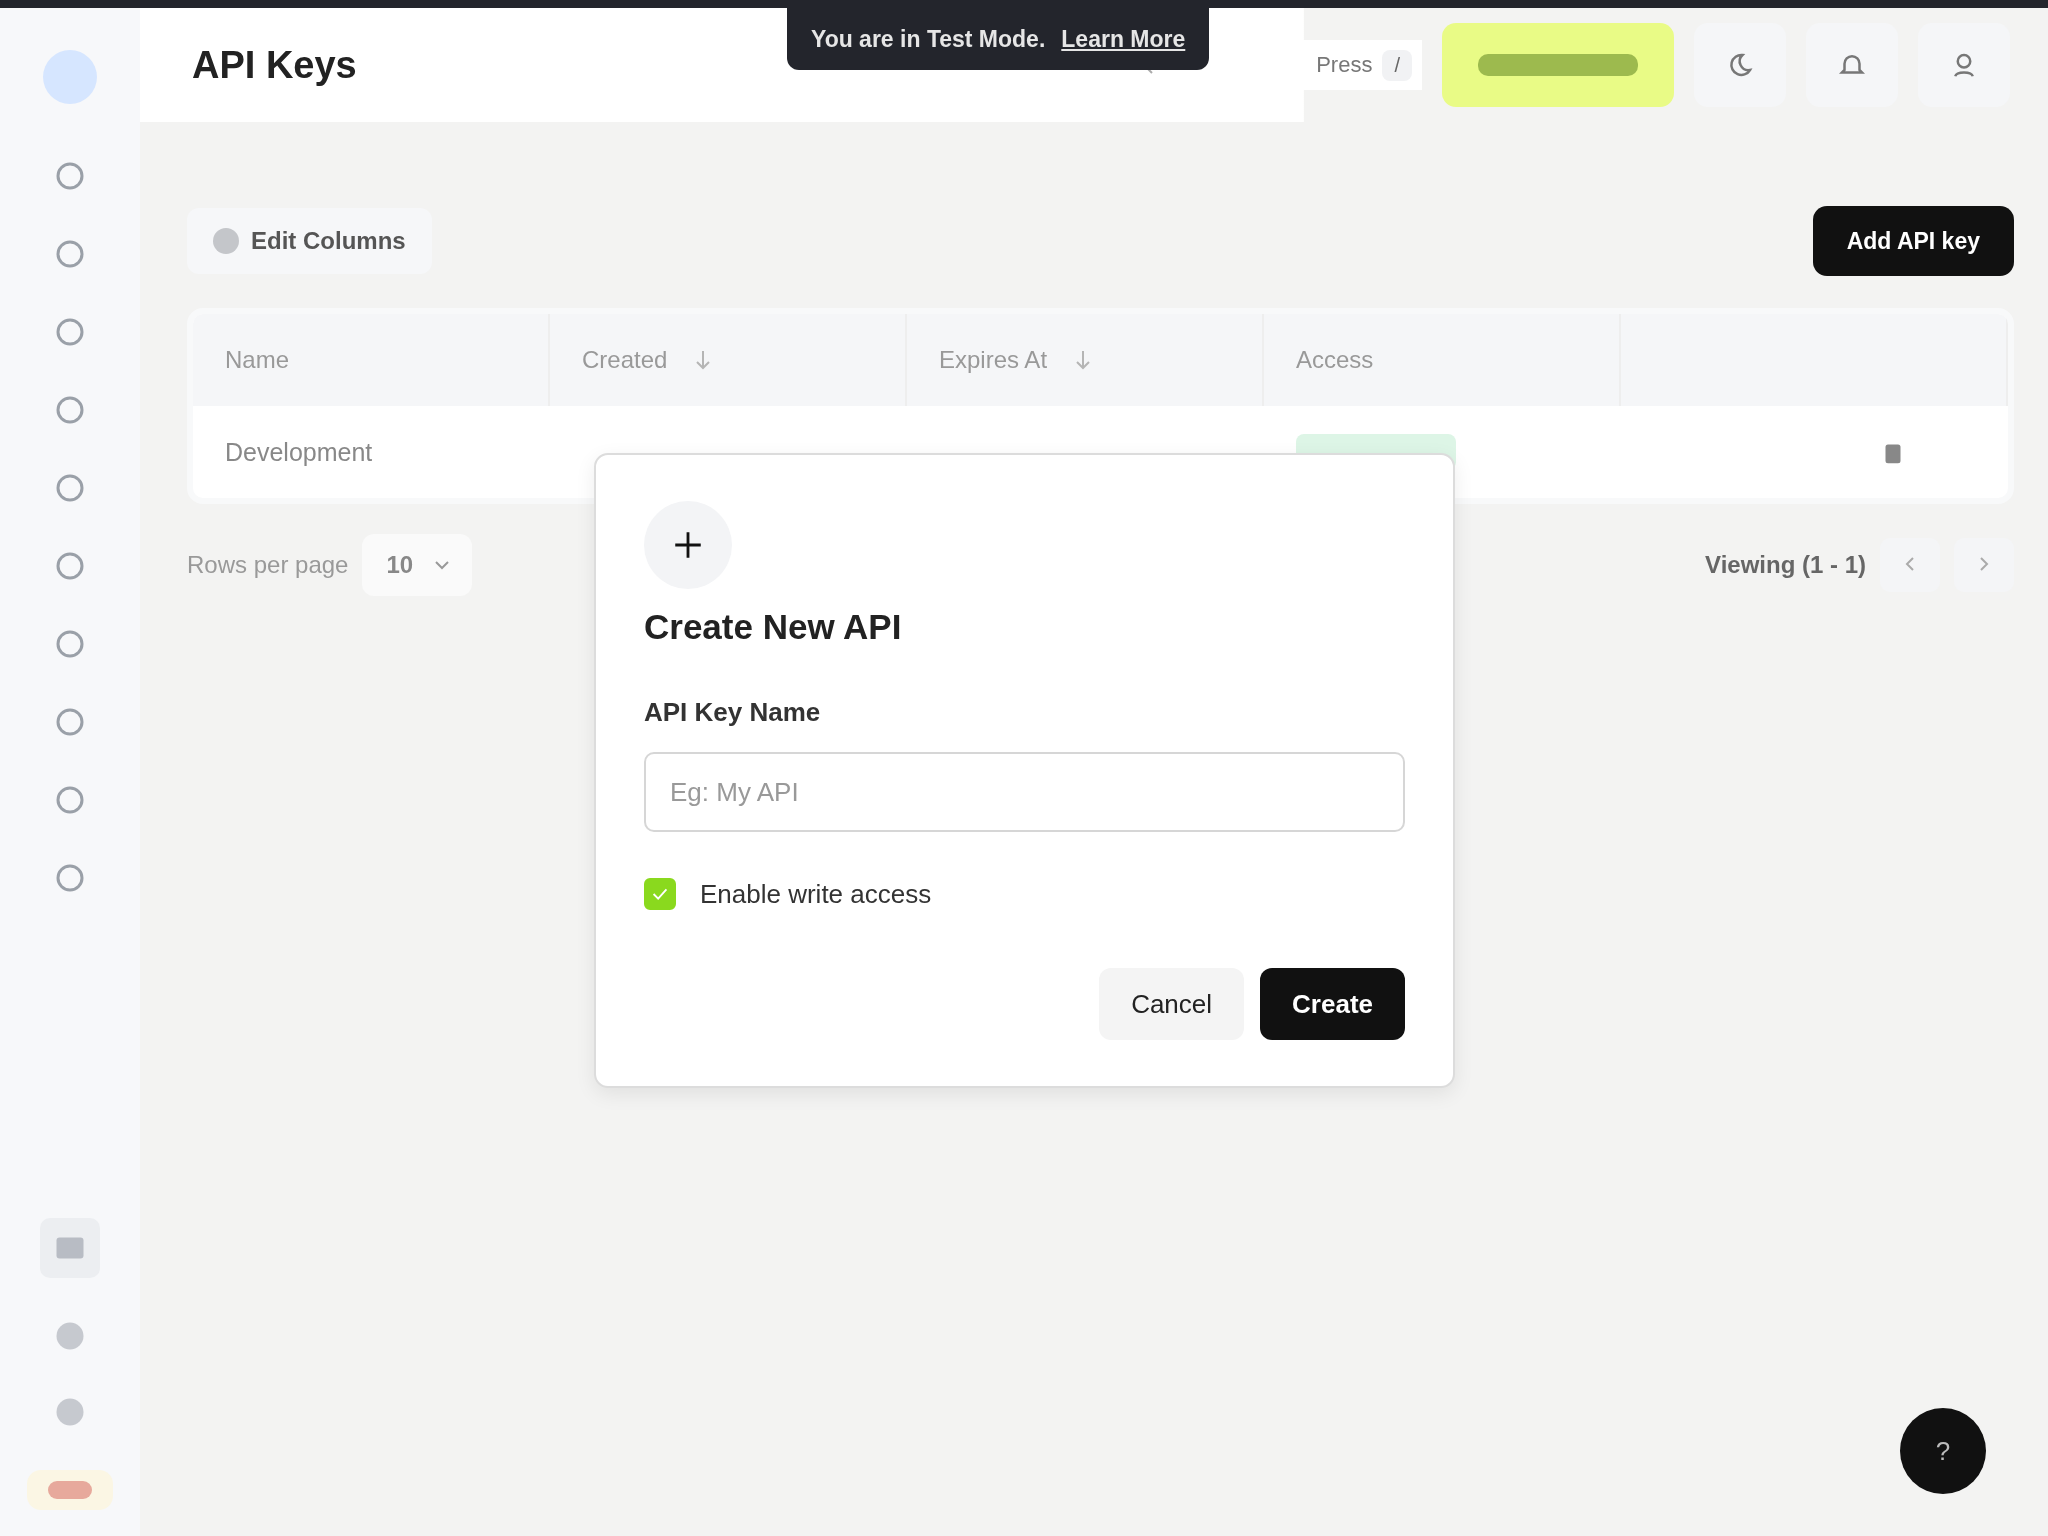 The height and width of the screenshot is (1536, 2048). I want to click on banner-text: You are in Test Mode., so click(928, 39).